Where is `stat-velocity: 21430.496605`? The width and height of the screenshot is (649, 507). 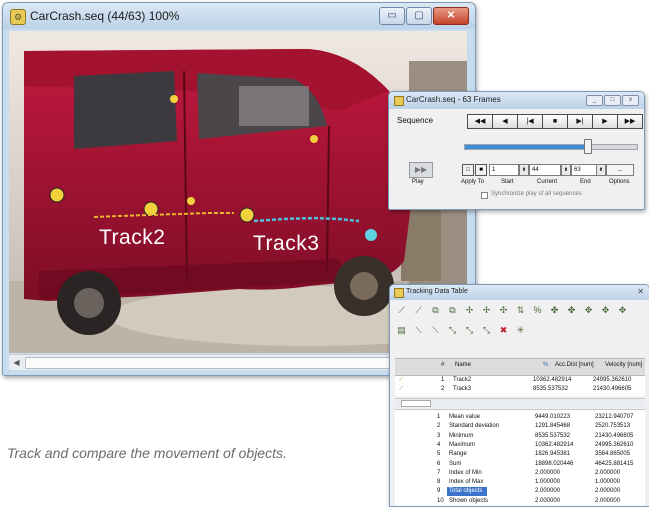
stat-velocity: 21430.496605 is located at coordinates (614, 435).